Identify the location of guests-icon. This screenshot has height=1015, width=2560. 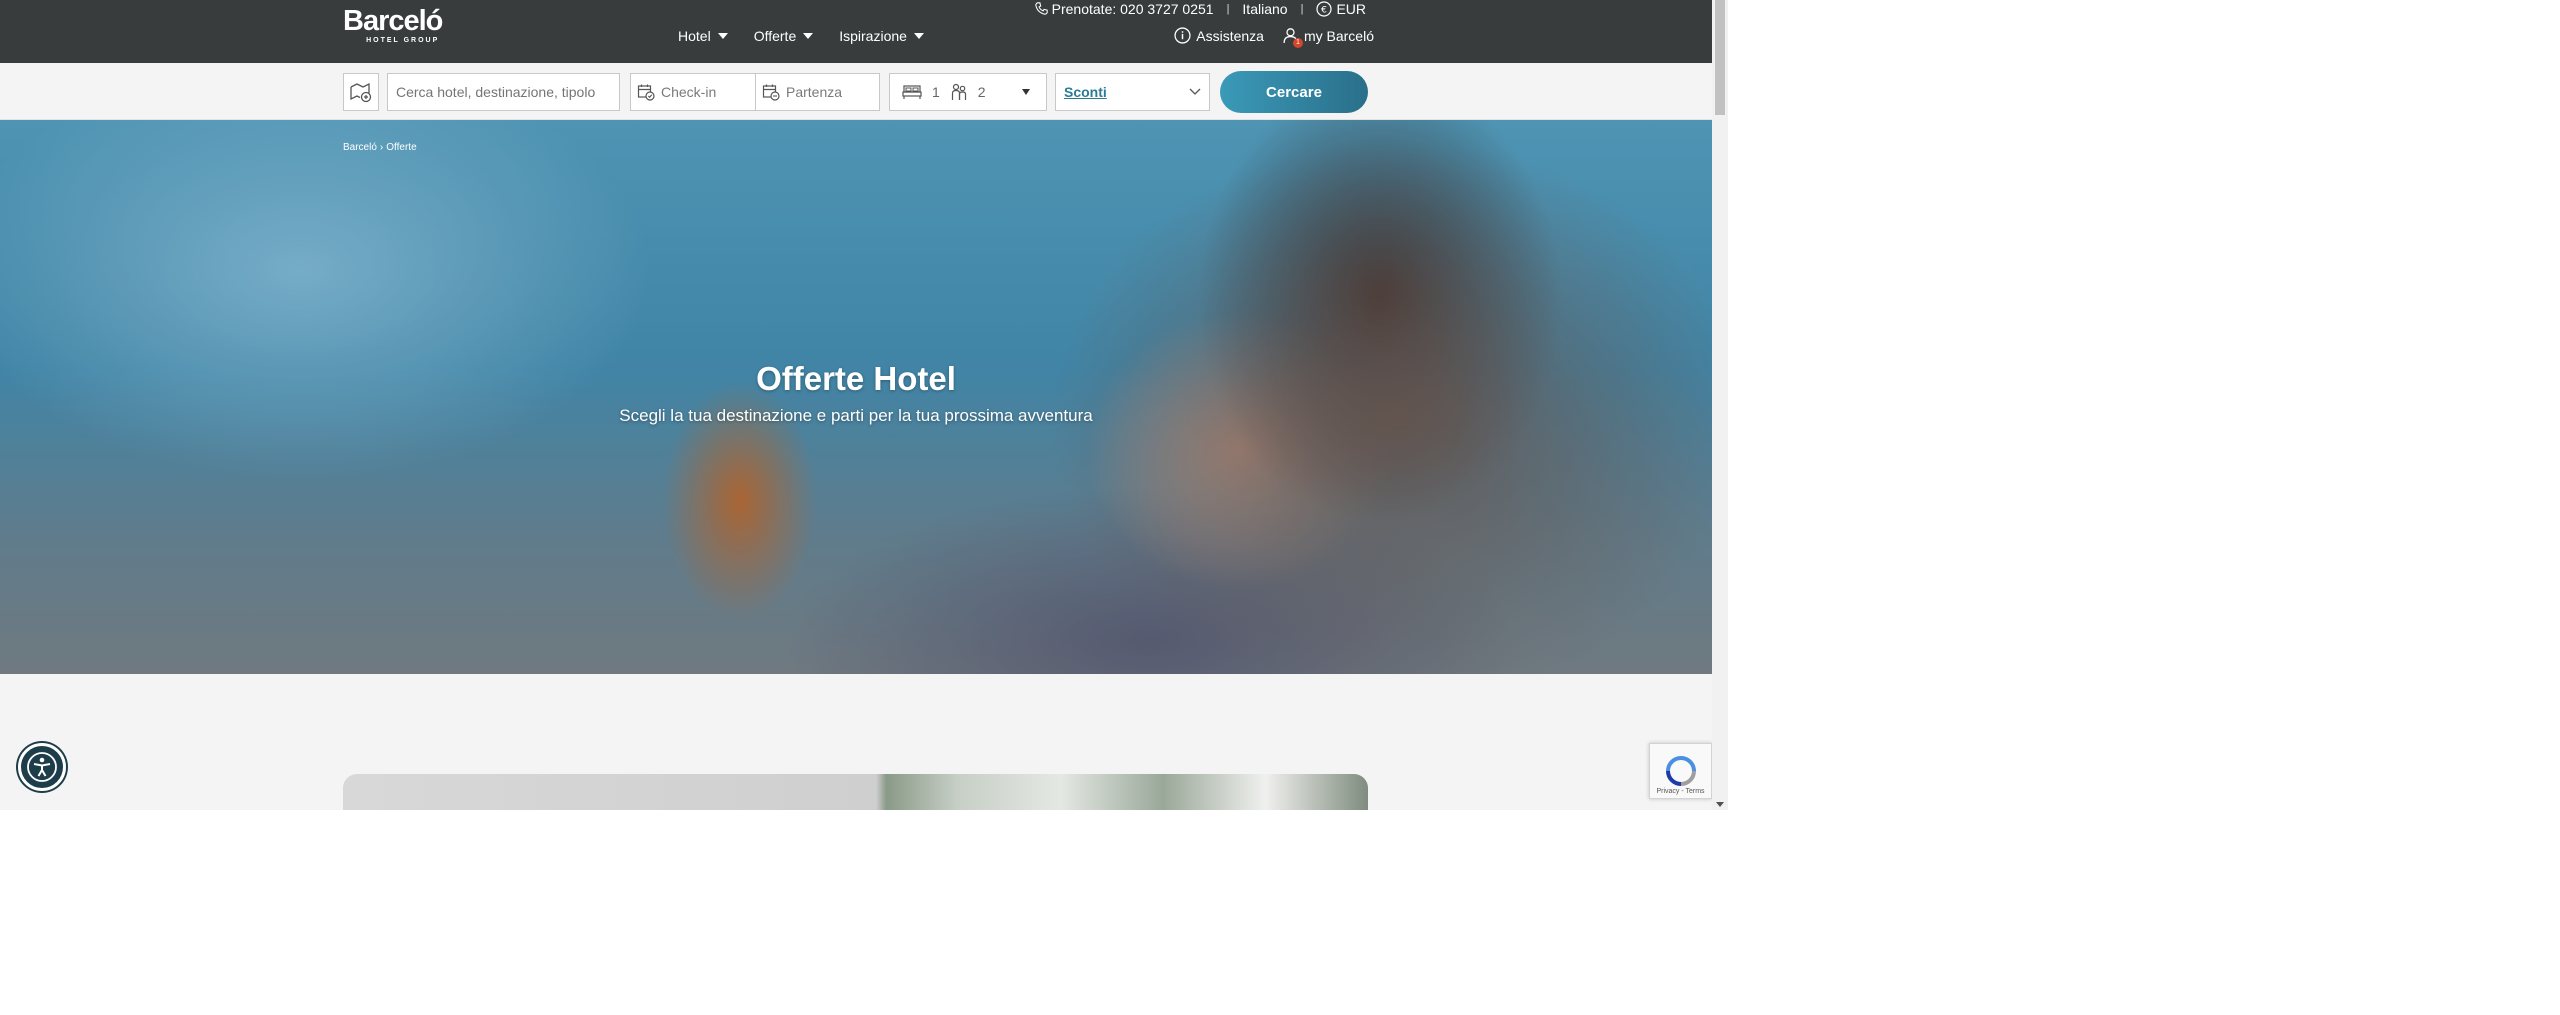
(958, 91).